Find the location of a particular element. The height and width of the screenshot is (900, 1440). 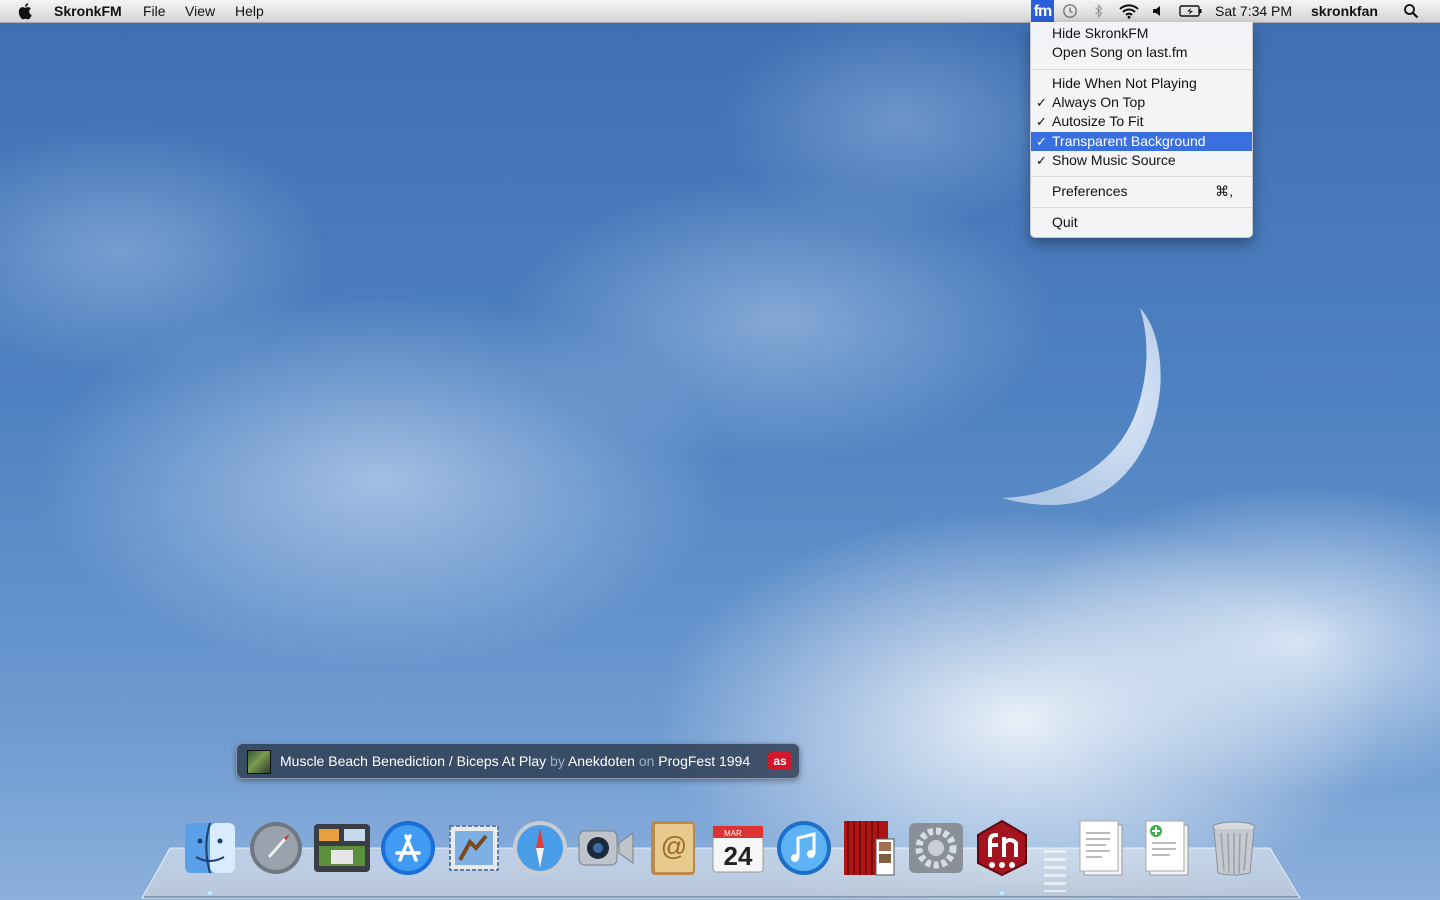

crescent-moon is located at coordinates (1081, 406).